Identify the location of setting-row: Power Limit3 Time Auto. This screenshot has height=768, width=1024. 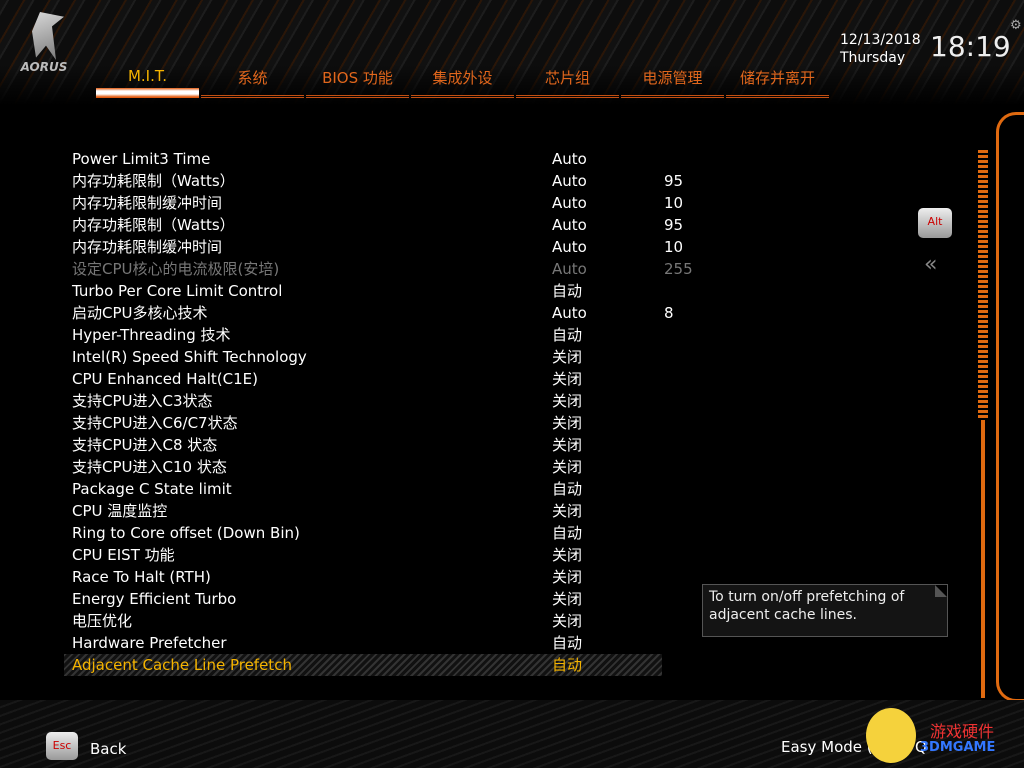
(367, 159).